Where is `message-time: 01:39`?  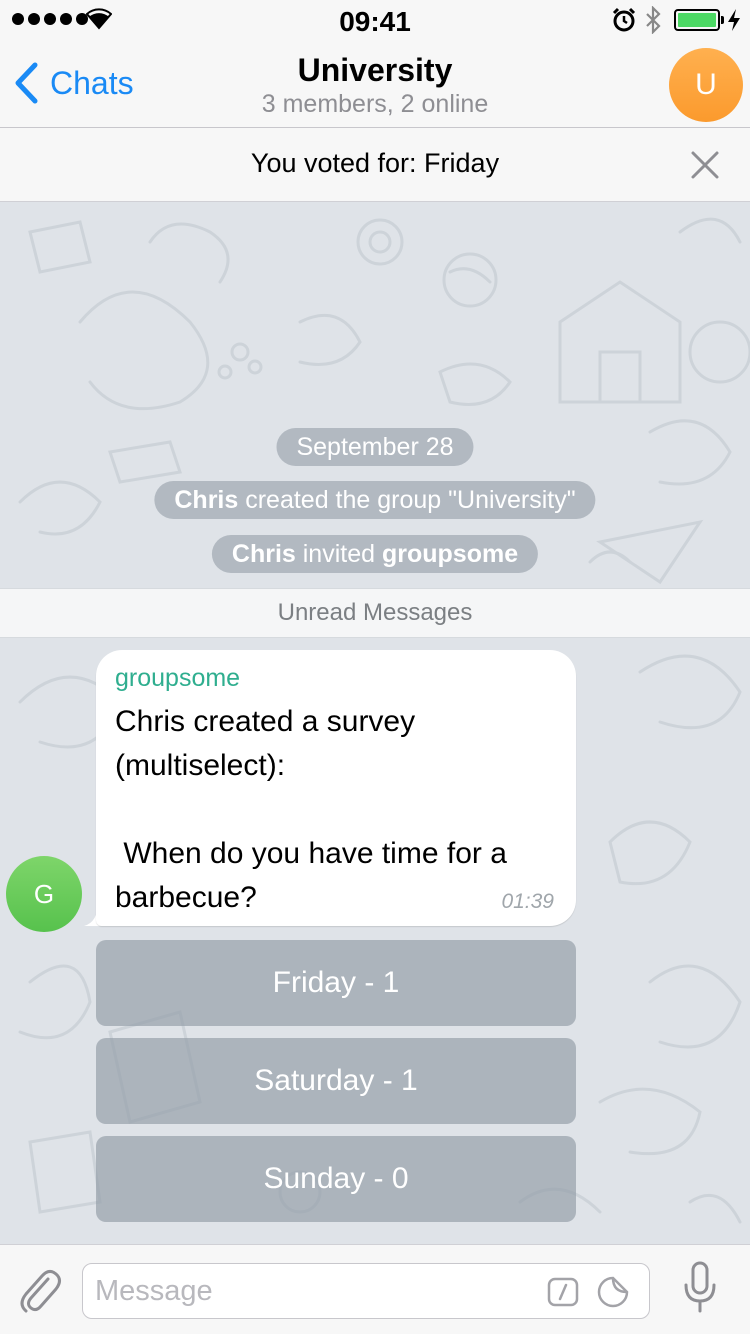
message-time: 01:39 is located at coordinates (527, 901).